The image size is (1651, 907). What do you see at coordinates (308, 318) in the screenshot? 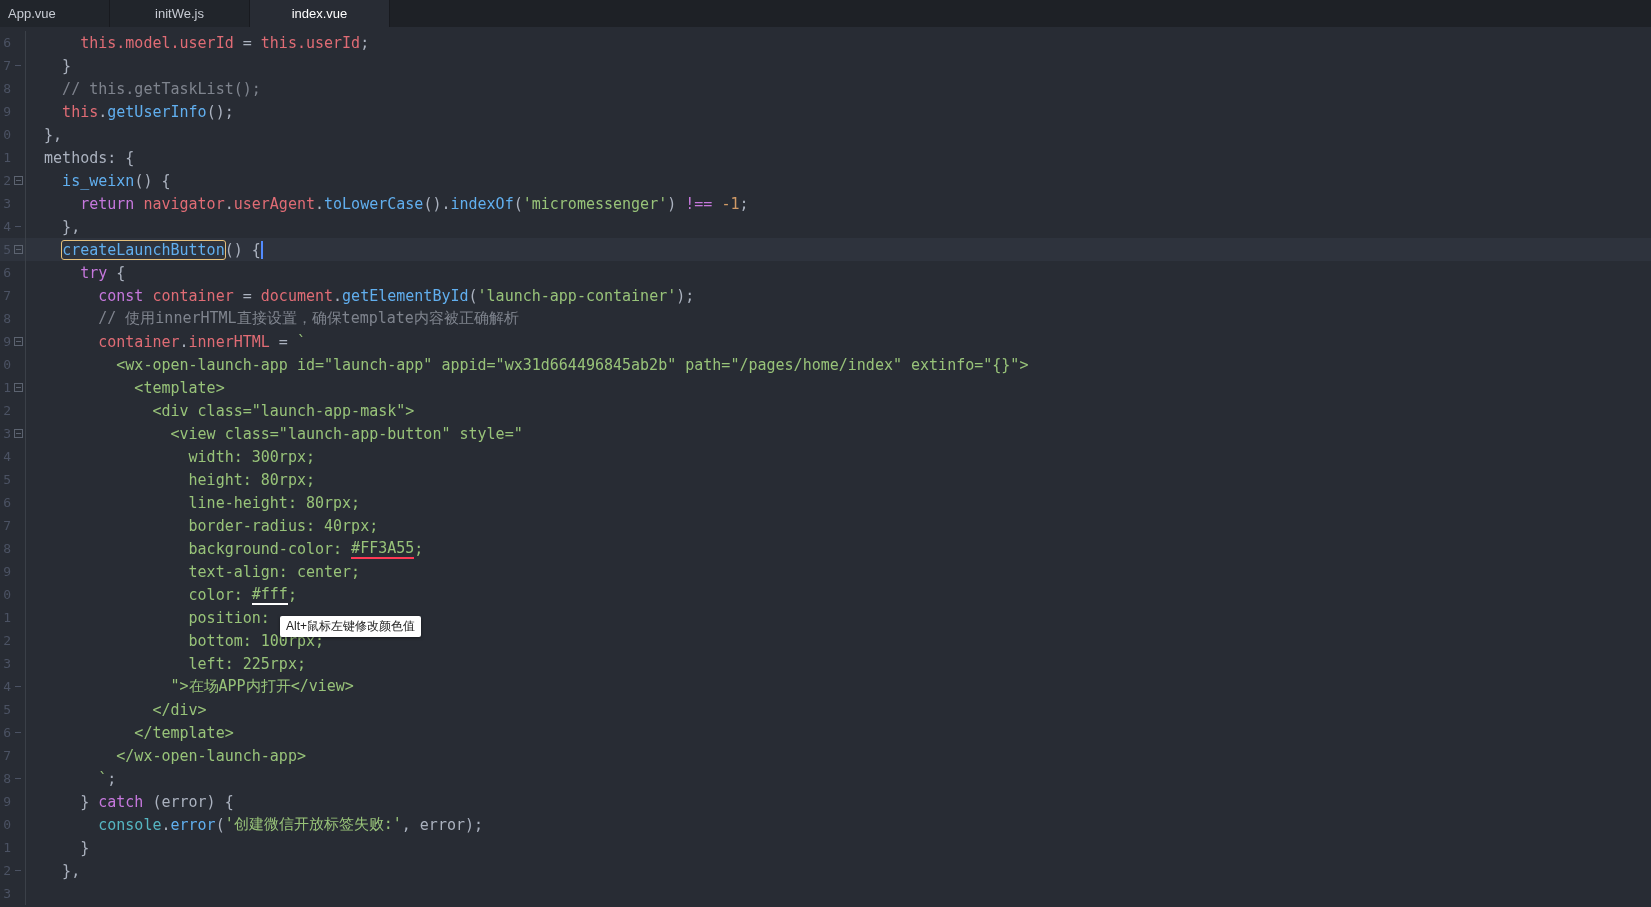
I see `code-line: // 使用innerHTML直接设置，确保template内容被正确解析` at bounding box center [308, 318].